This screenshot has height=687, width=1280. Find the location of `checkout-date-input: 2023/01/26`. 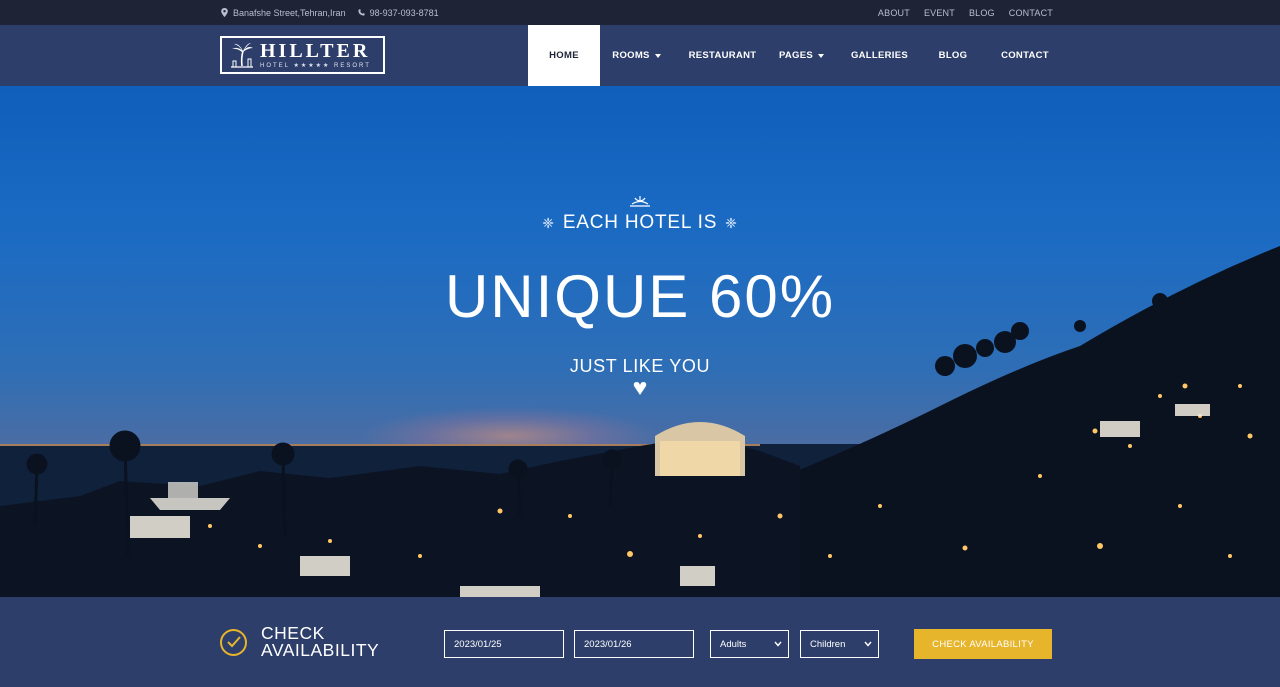

checkout-date-input: 2023/01/26 is located at coordinates (634, 644).